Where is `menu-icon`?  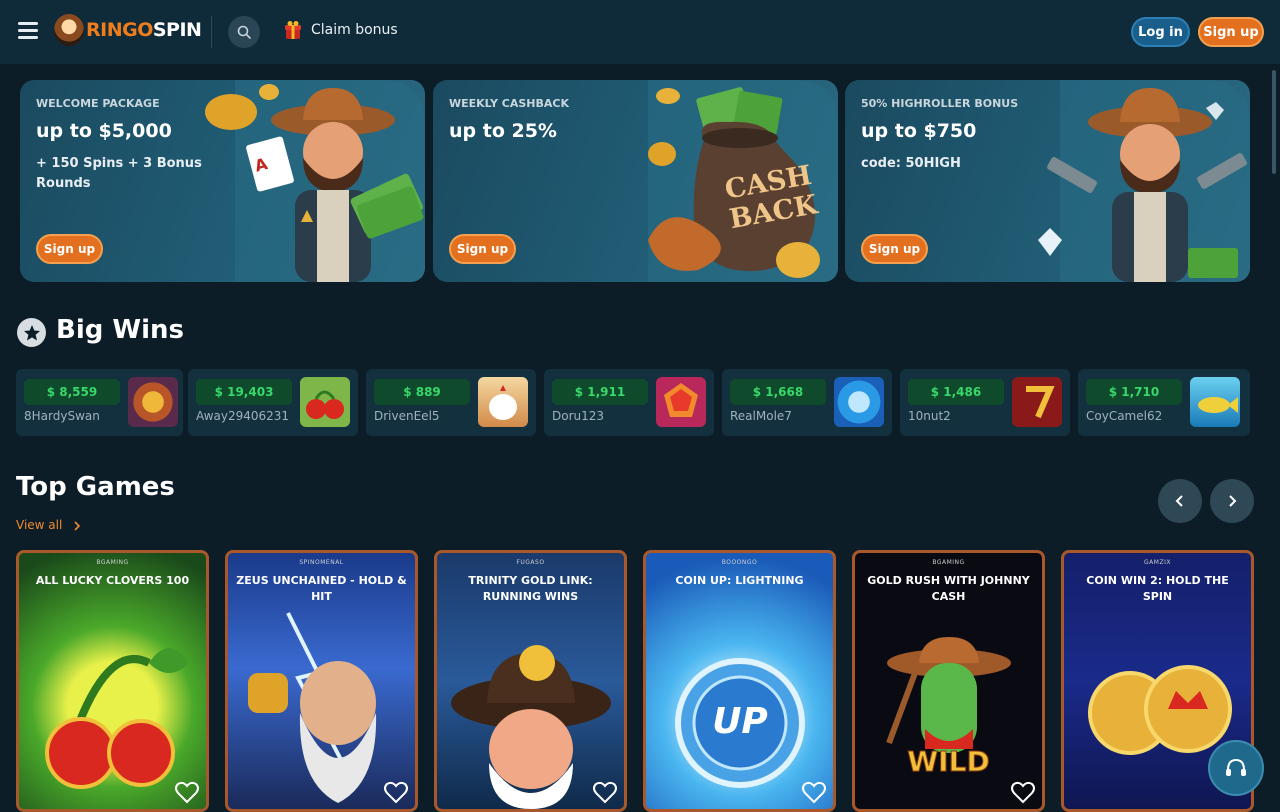 menu-icon is located at coordinates (28, 31).